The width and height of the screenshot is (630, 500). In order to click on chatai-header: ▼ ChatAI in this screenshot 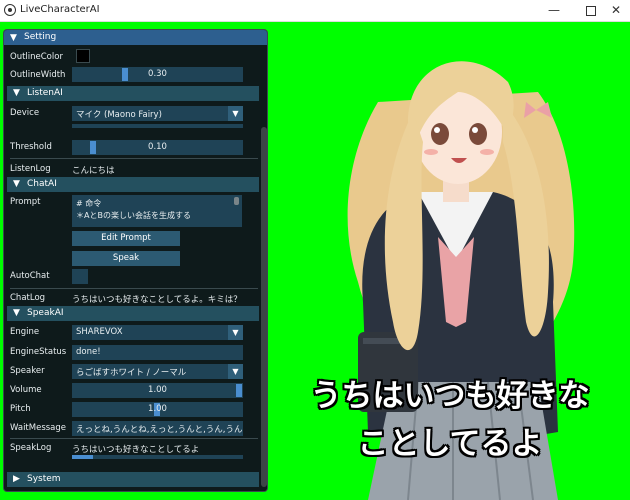, I will do `click(133, 184)`.